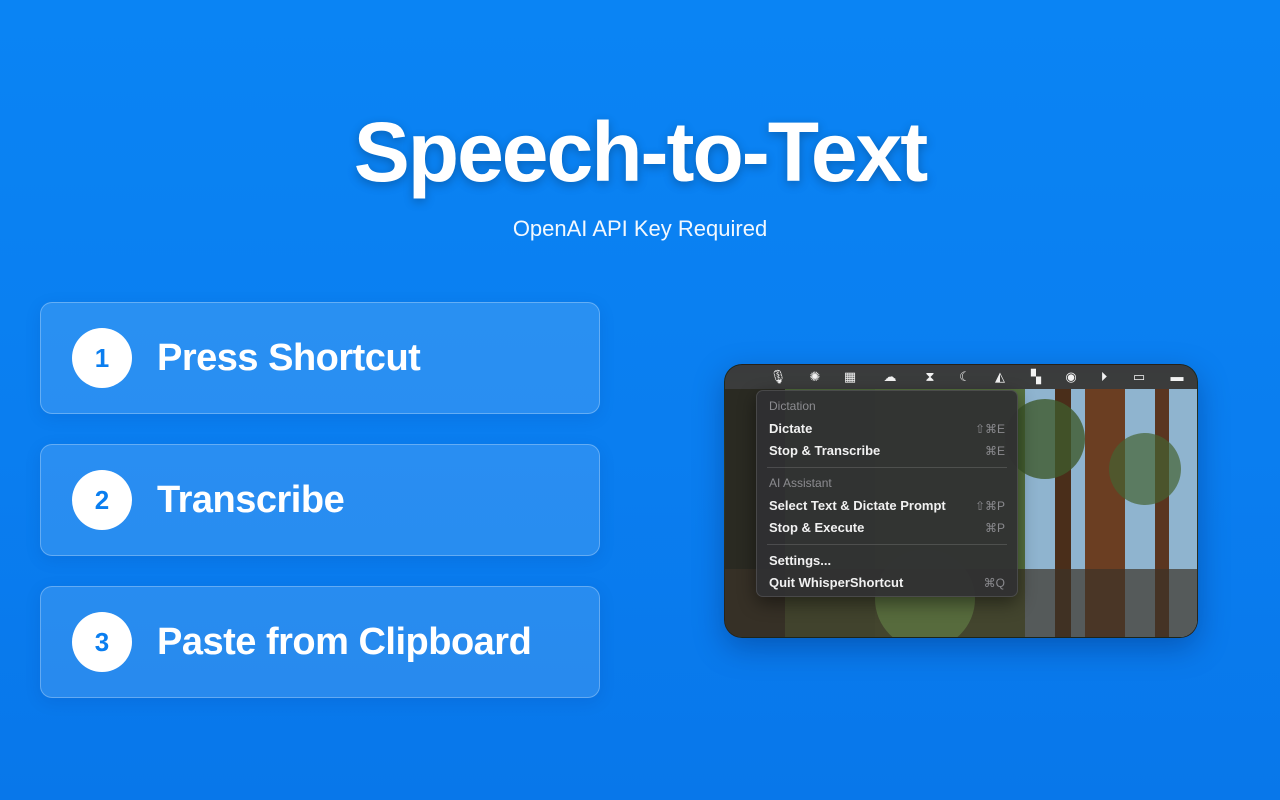  I want to click on battery-icon: ▬, so click(1177, 377).